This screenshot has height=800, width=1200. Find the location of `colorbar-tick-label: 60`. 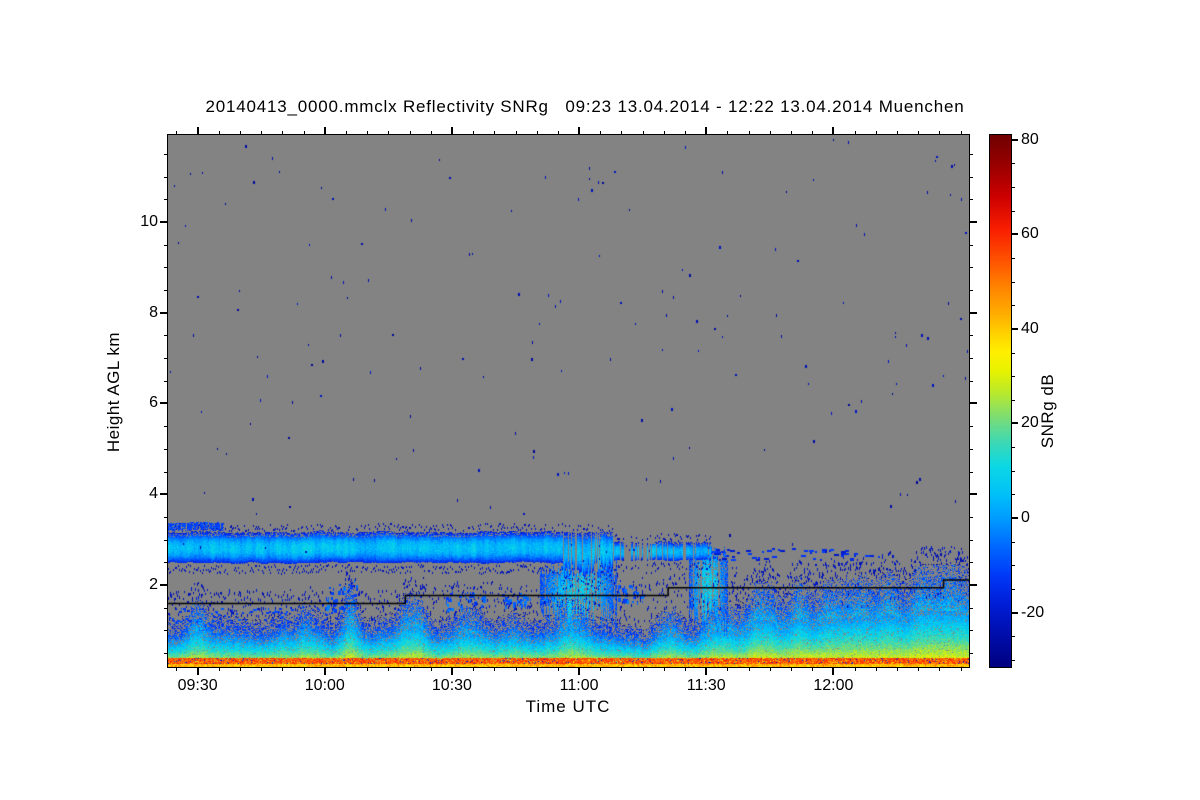

colorbar-tick-label: 60 is located at coordinates (1030, 234).